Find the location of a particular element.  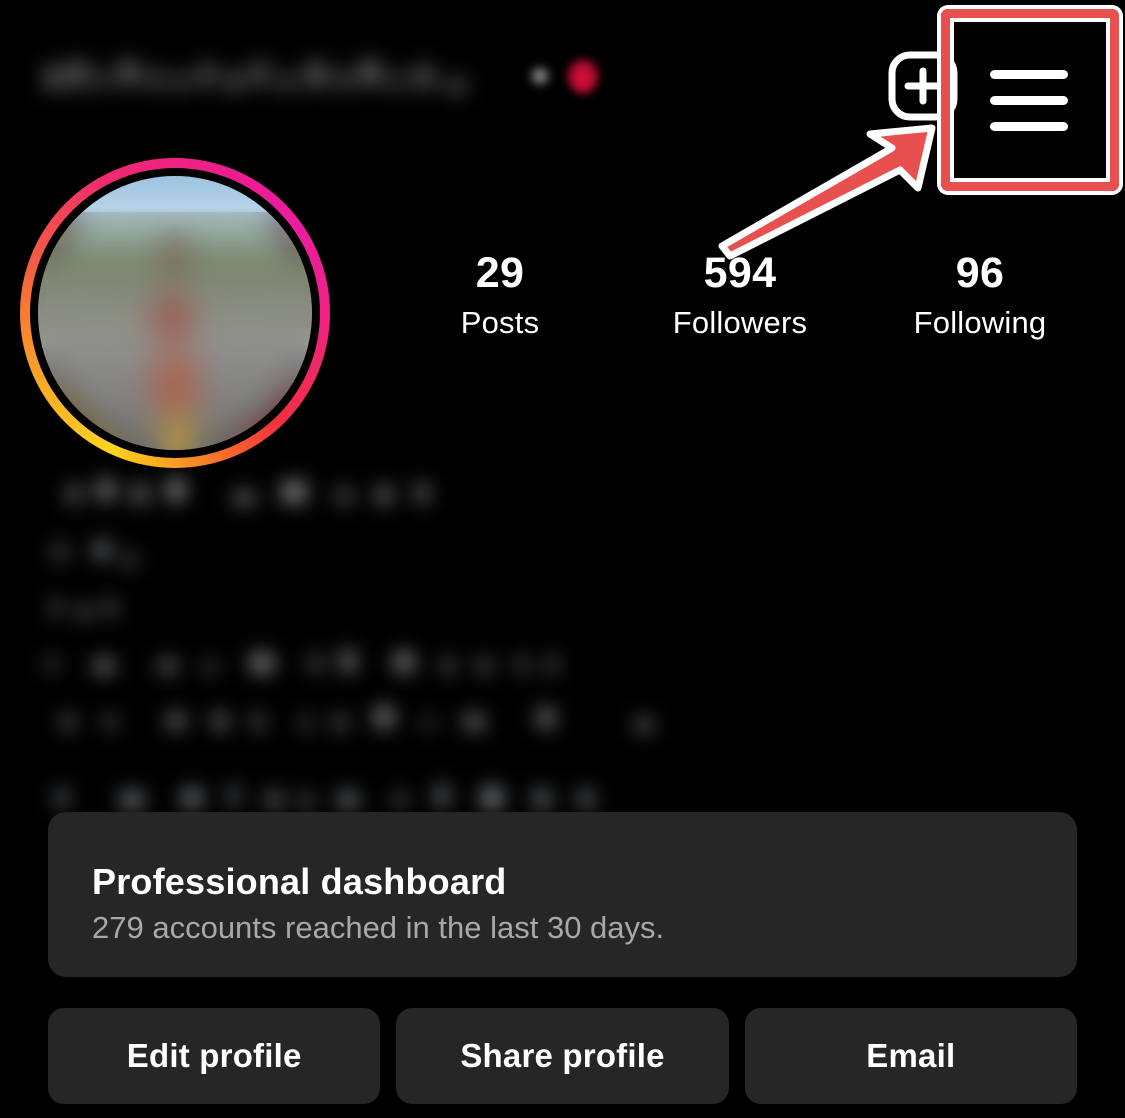

posts-count: 29 is located at coordinates (500, 273).